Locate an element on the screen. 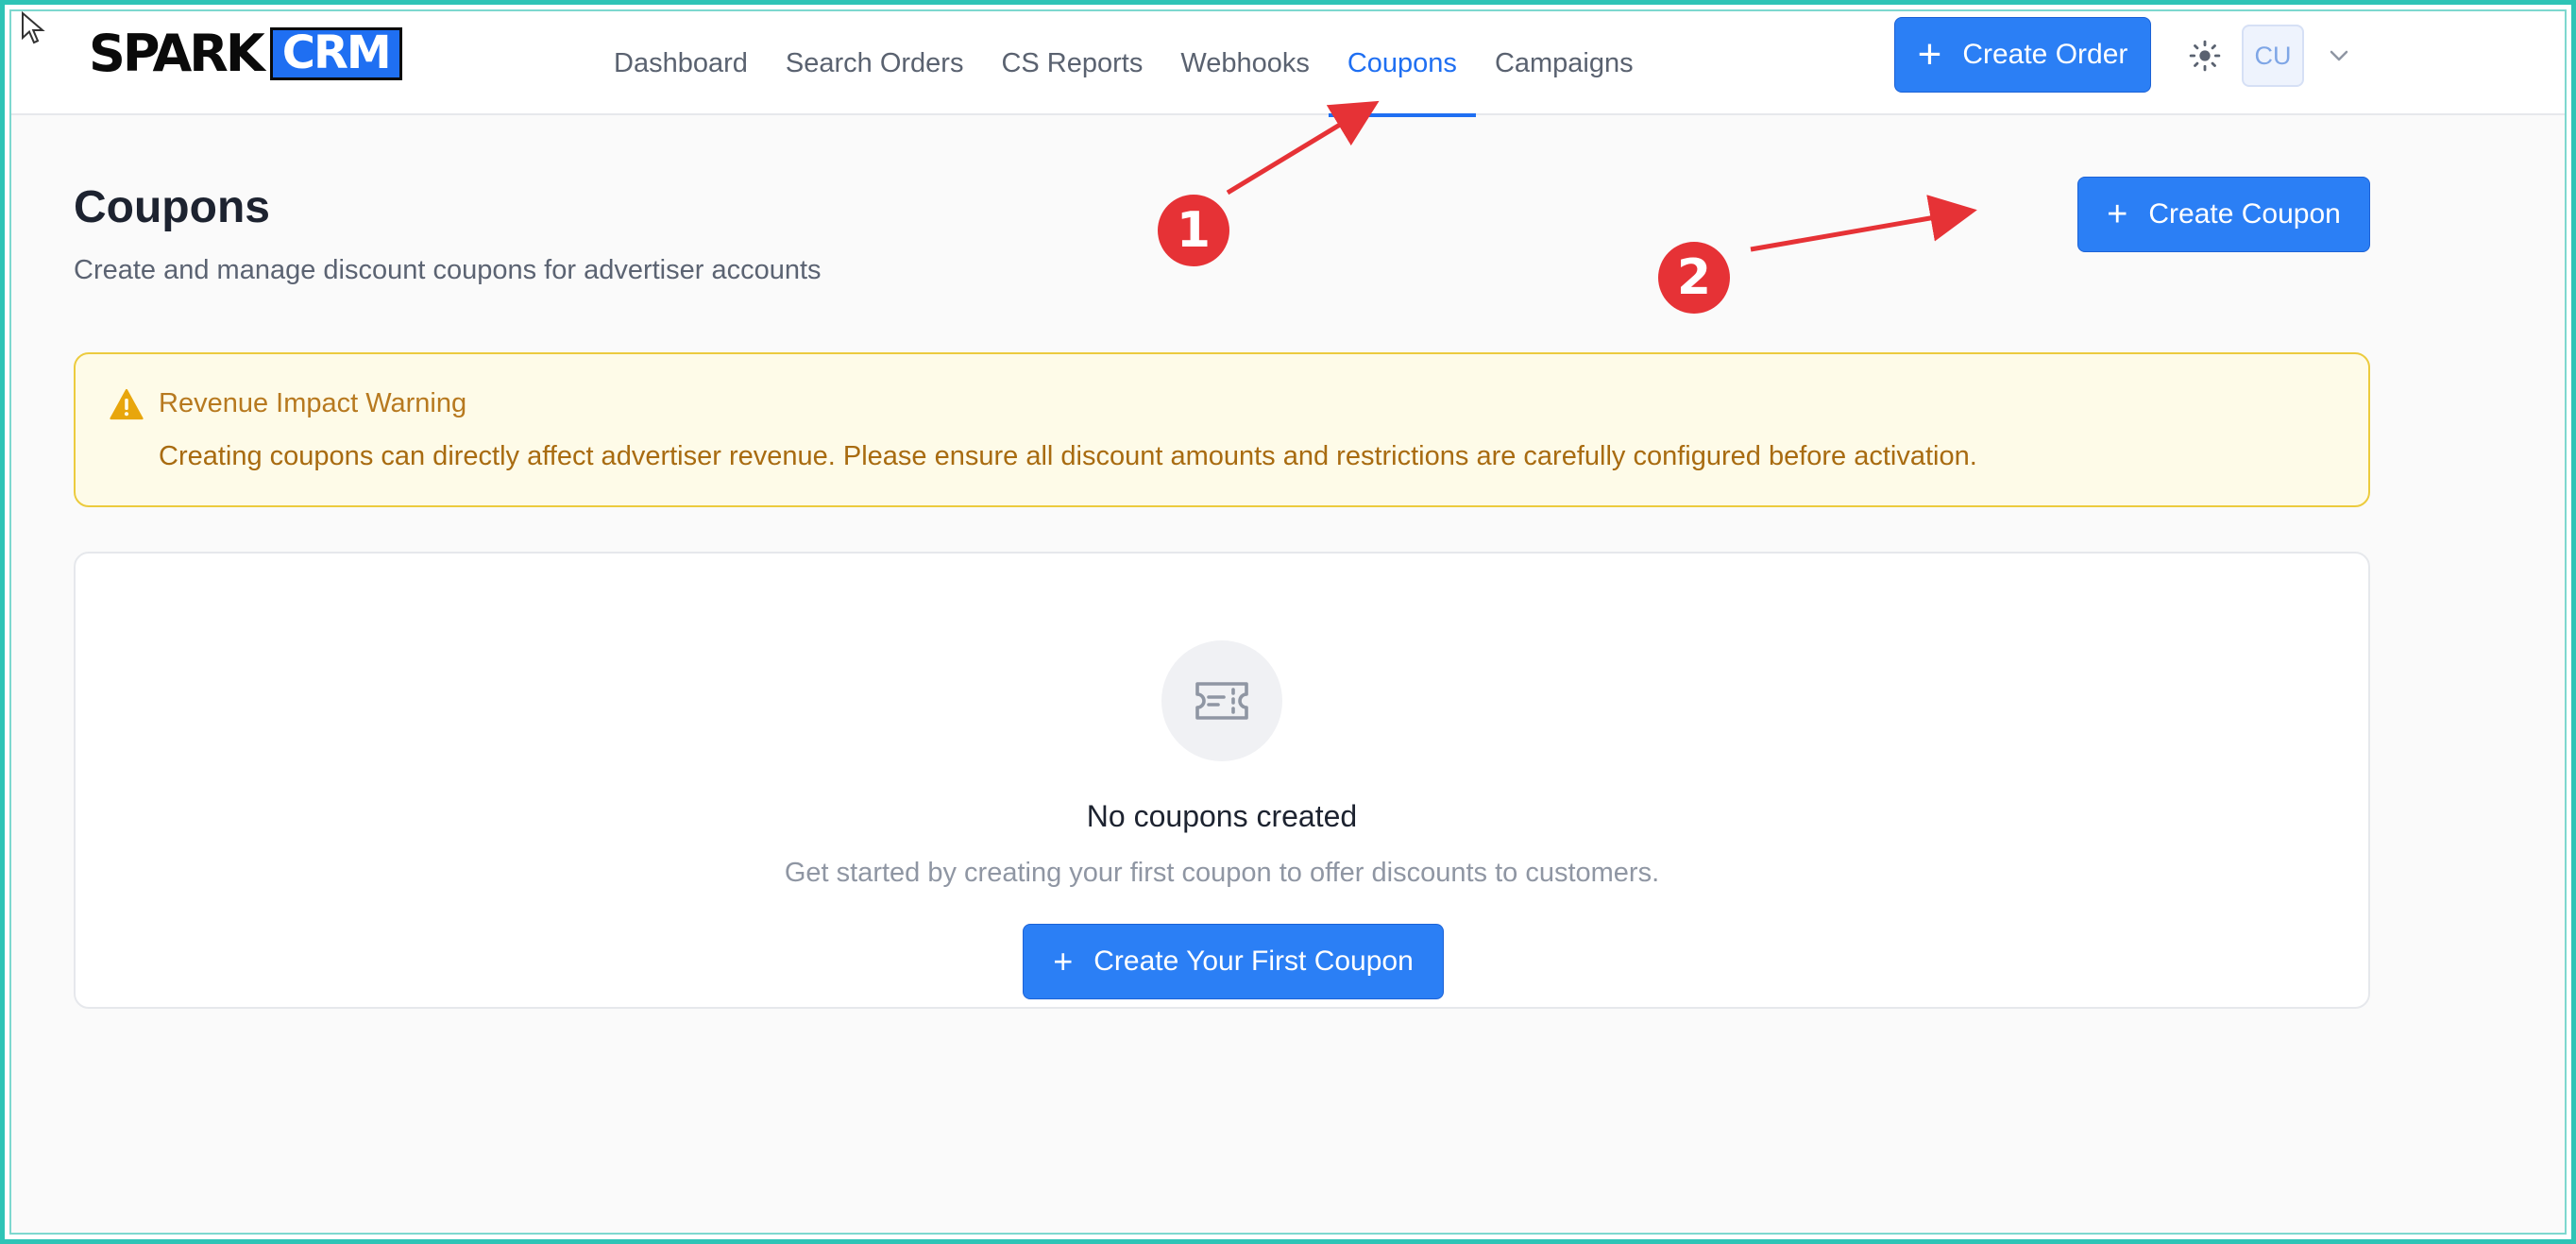 The height and width of the screenshot is (1244, 2576). mouse-cursor-icon is located at coordinates (33, 27).